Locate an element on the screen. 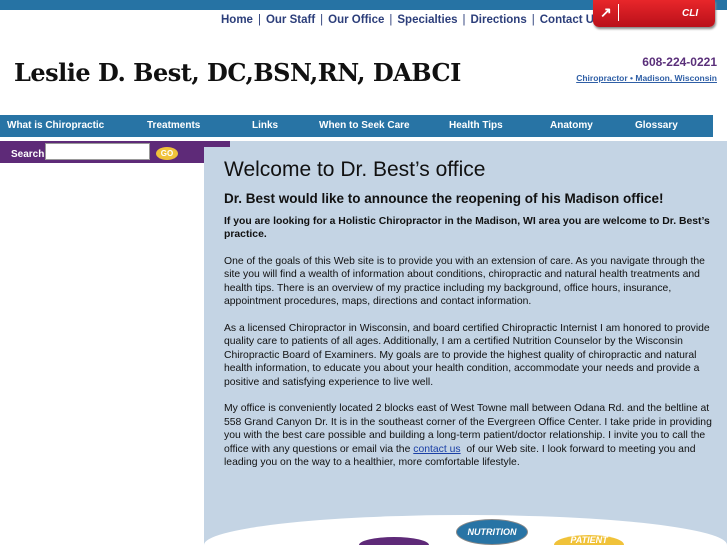 This screenshot has height=545, width=727. link-specialties: Specialties is located at coordinates (427, 20).